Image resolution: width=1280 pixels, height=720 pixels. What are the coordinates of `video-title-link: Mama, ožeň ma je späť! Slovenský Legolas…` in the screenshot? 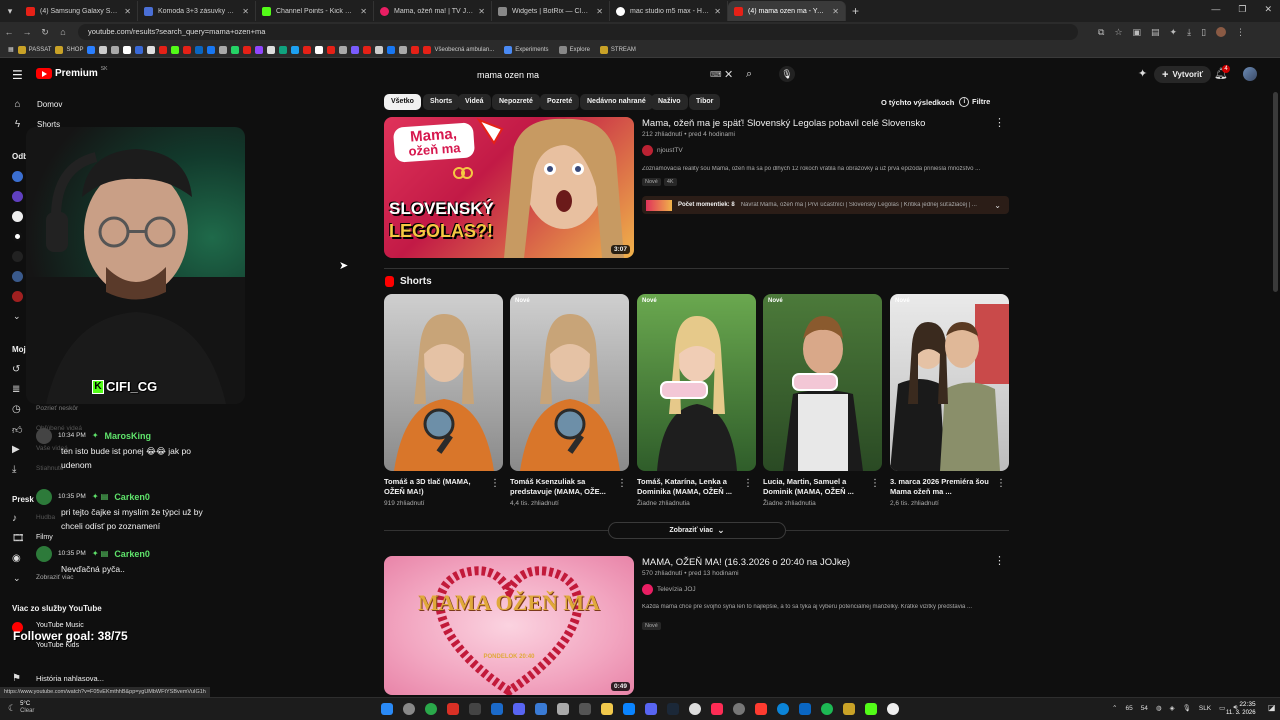 It's located at (812, 123).